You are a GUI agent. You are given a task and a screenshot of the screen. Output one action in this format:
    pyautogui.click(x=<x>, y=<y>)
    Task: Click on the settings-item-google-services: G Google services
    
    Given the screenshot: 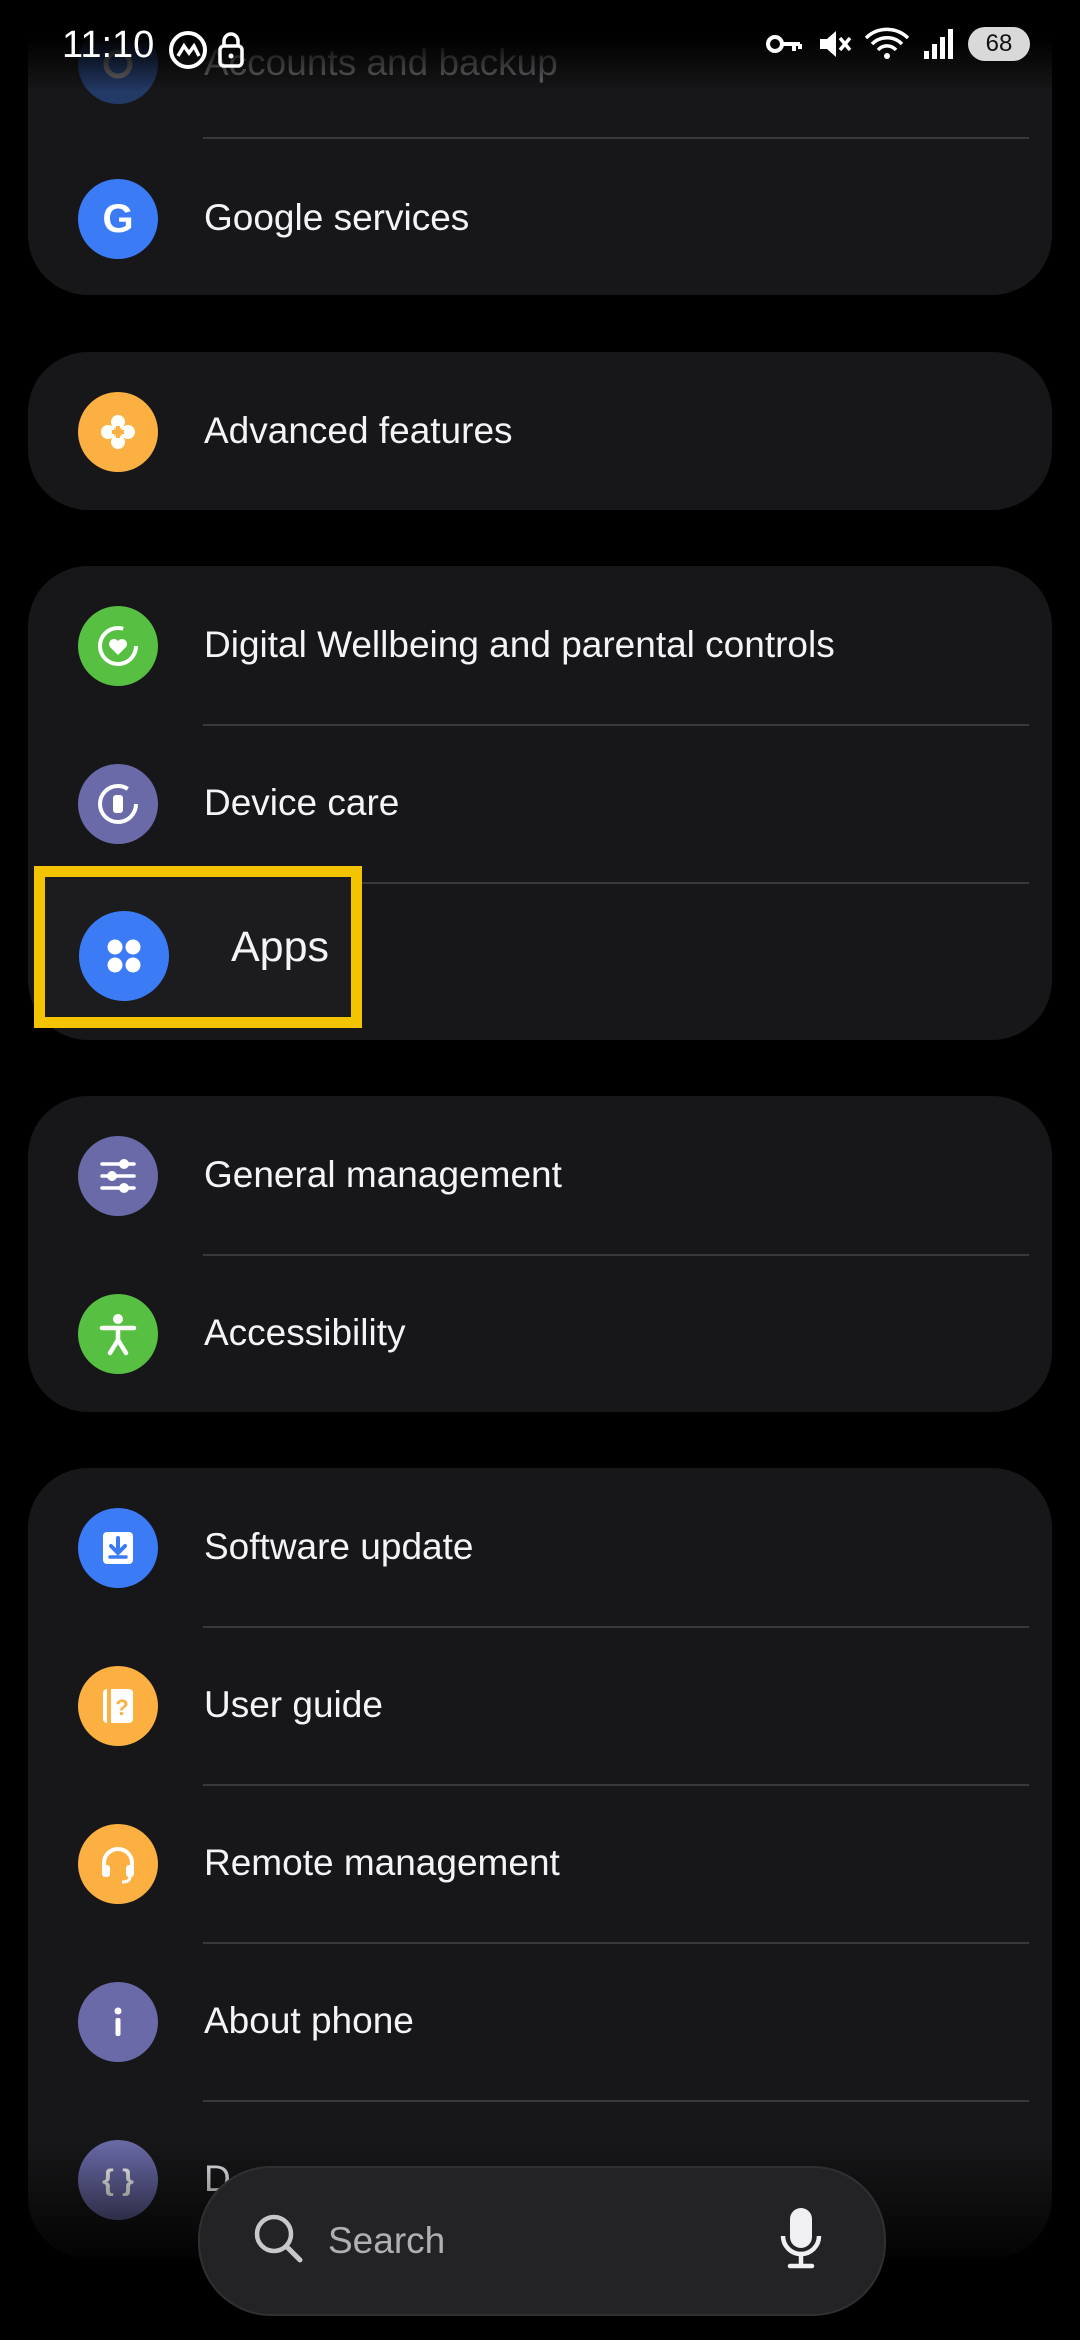 What is the action you would take?
    pyautogui.click(x=540, y=217)
    